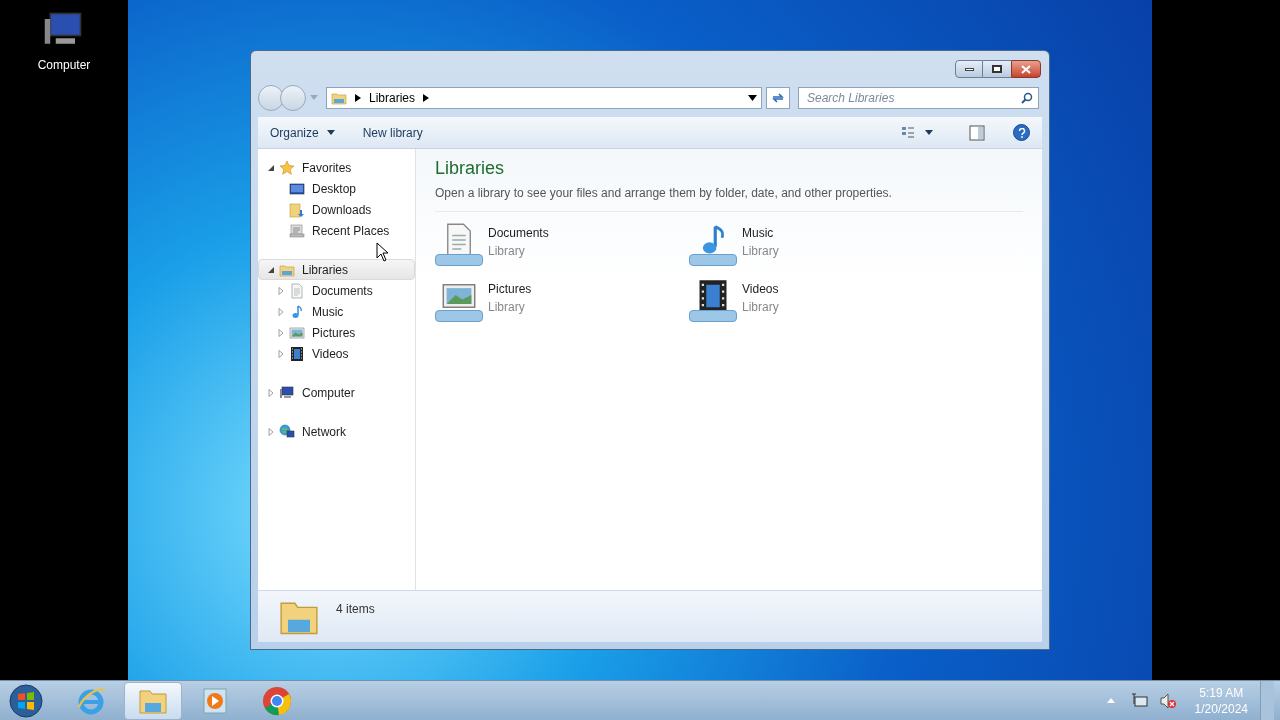  I want to click on view-list-icon, so click(909, 132).